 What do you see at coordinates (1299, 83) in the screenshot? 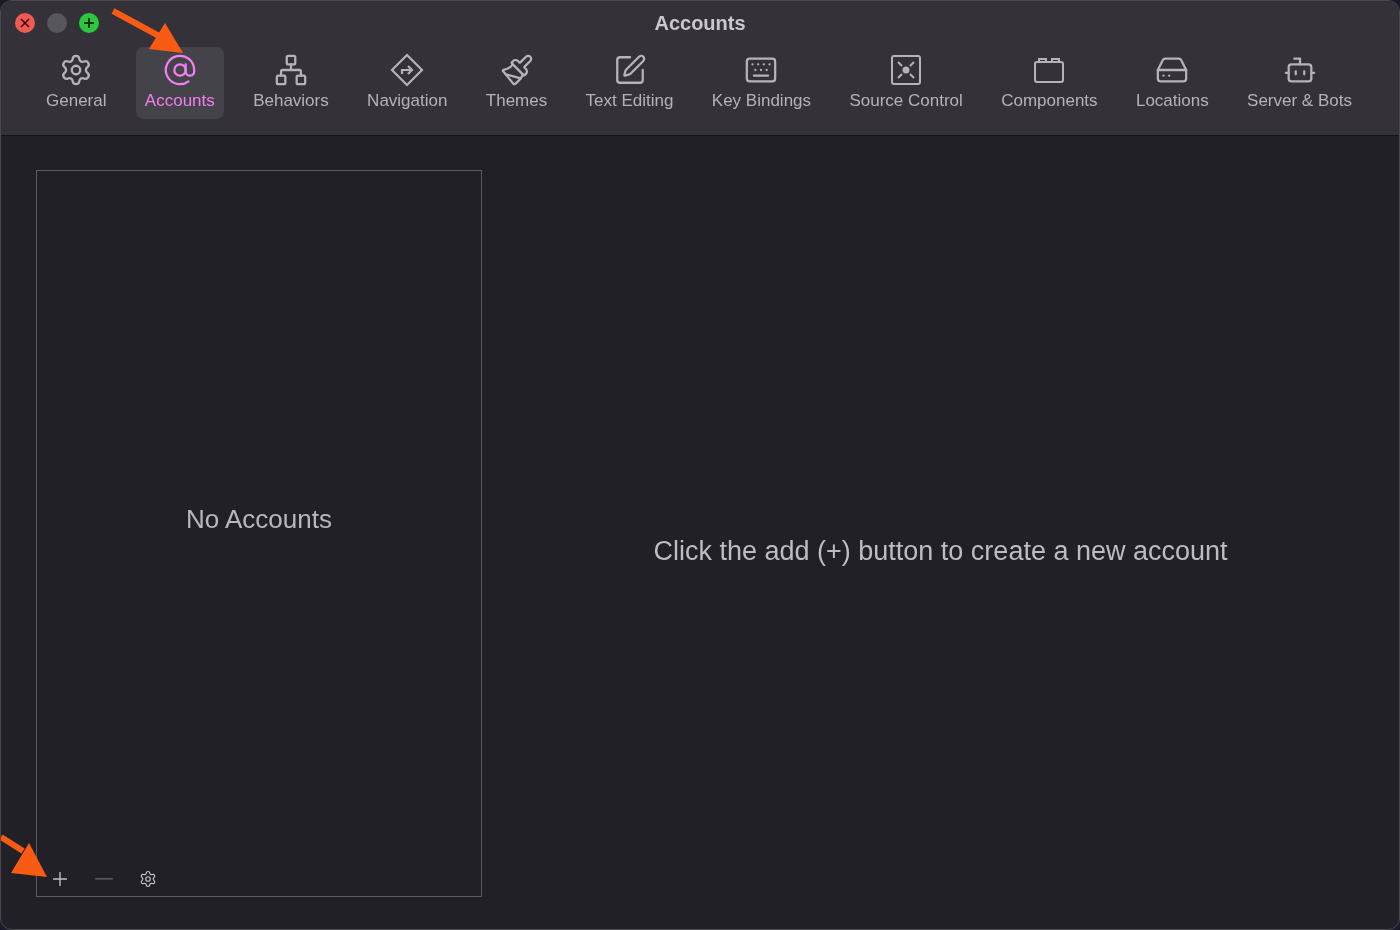
I see `preferences-tab: Server & Bots` at bounding box center [1299, 83].